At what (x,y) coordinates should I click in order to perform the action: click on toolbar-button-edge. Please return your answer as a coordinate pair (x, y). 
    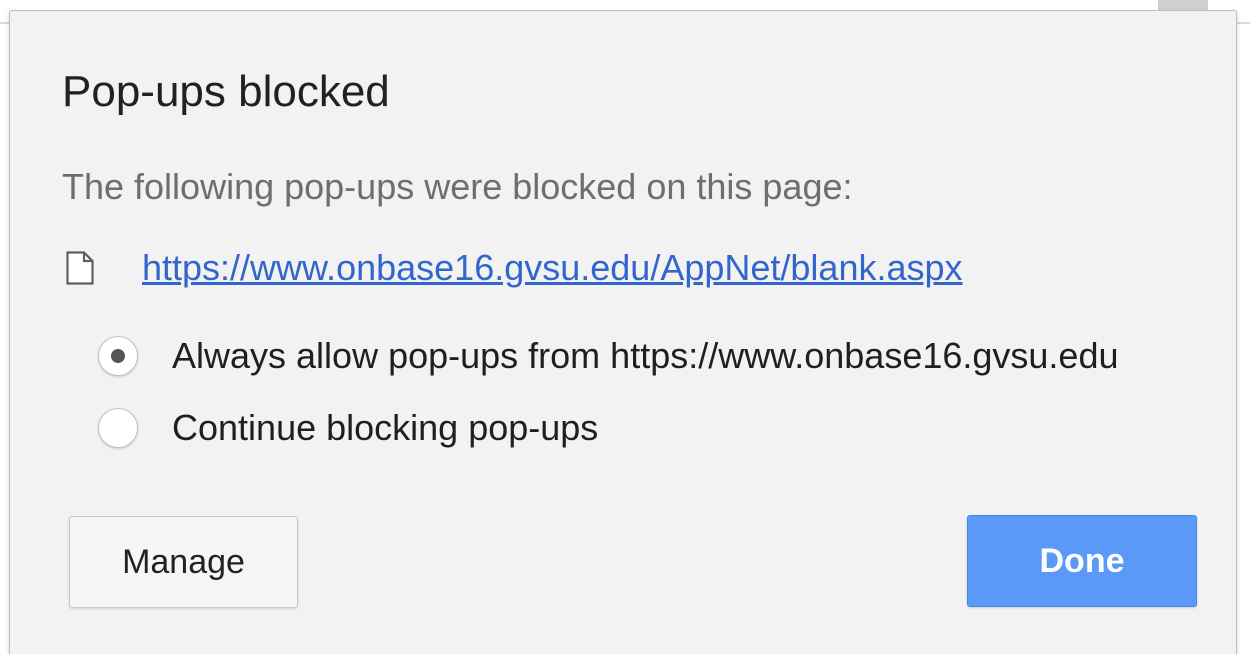
    Looking at the image, I should click on (1183, 5).